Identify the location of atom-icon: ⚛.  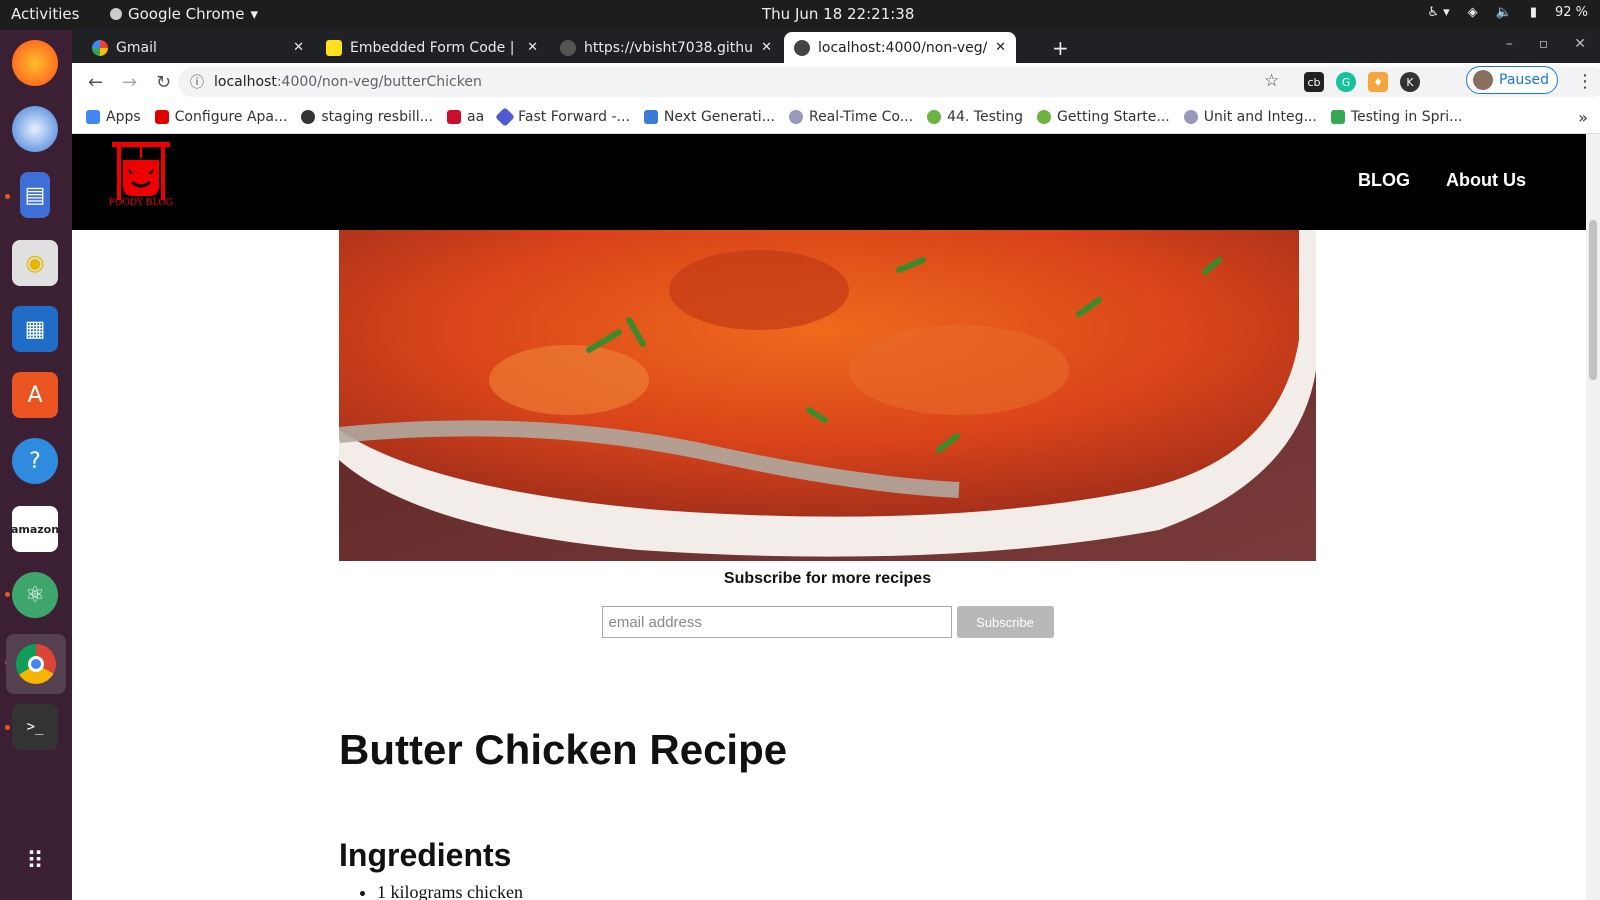
(35, 595).